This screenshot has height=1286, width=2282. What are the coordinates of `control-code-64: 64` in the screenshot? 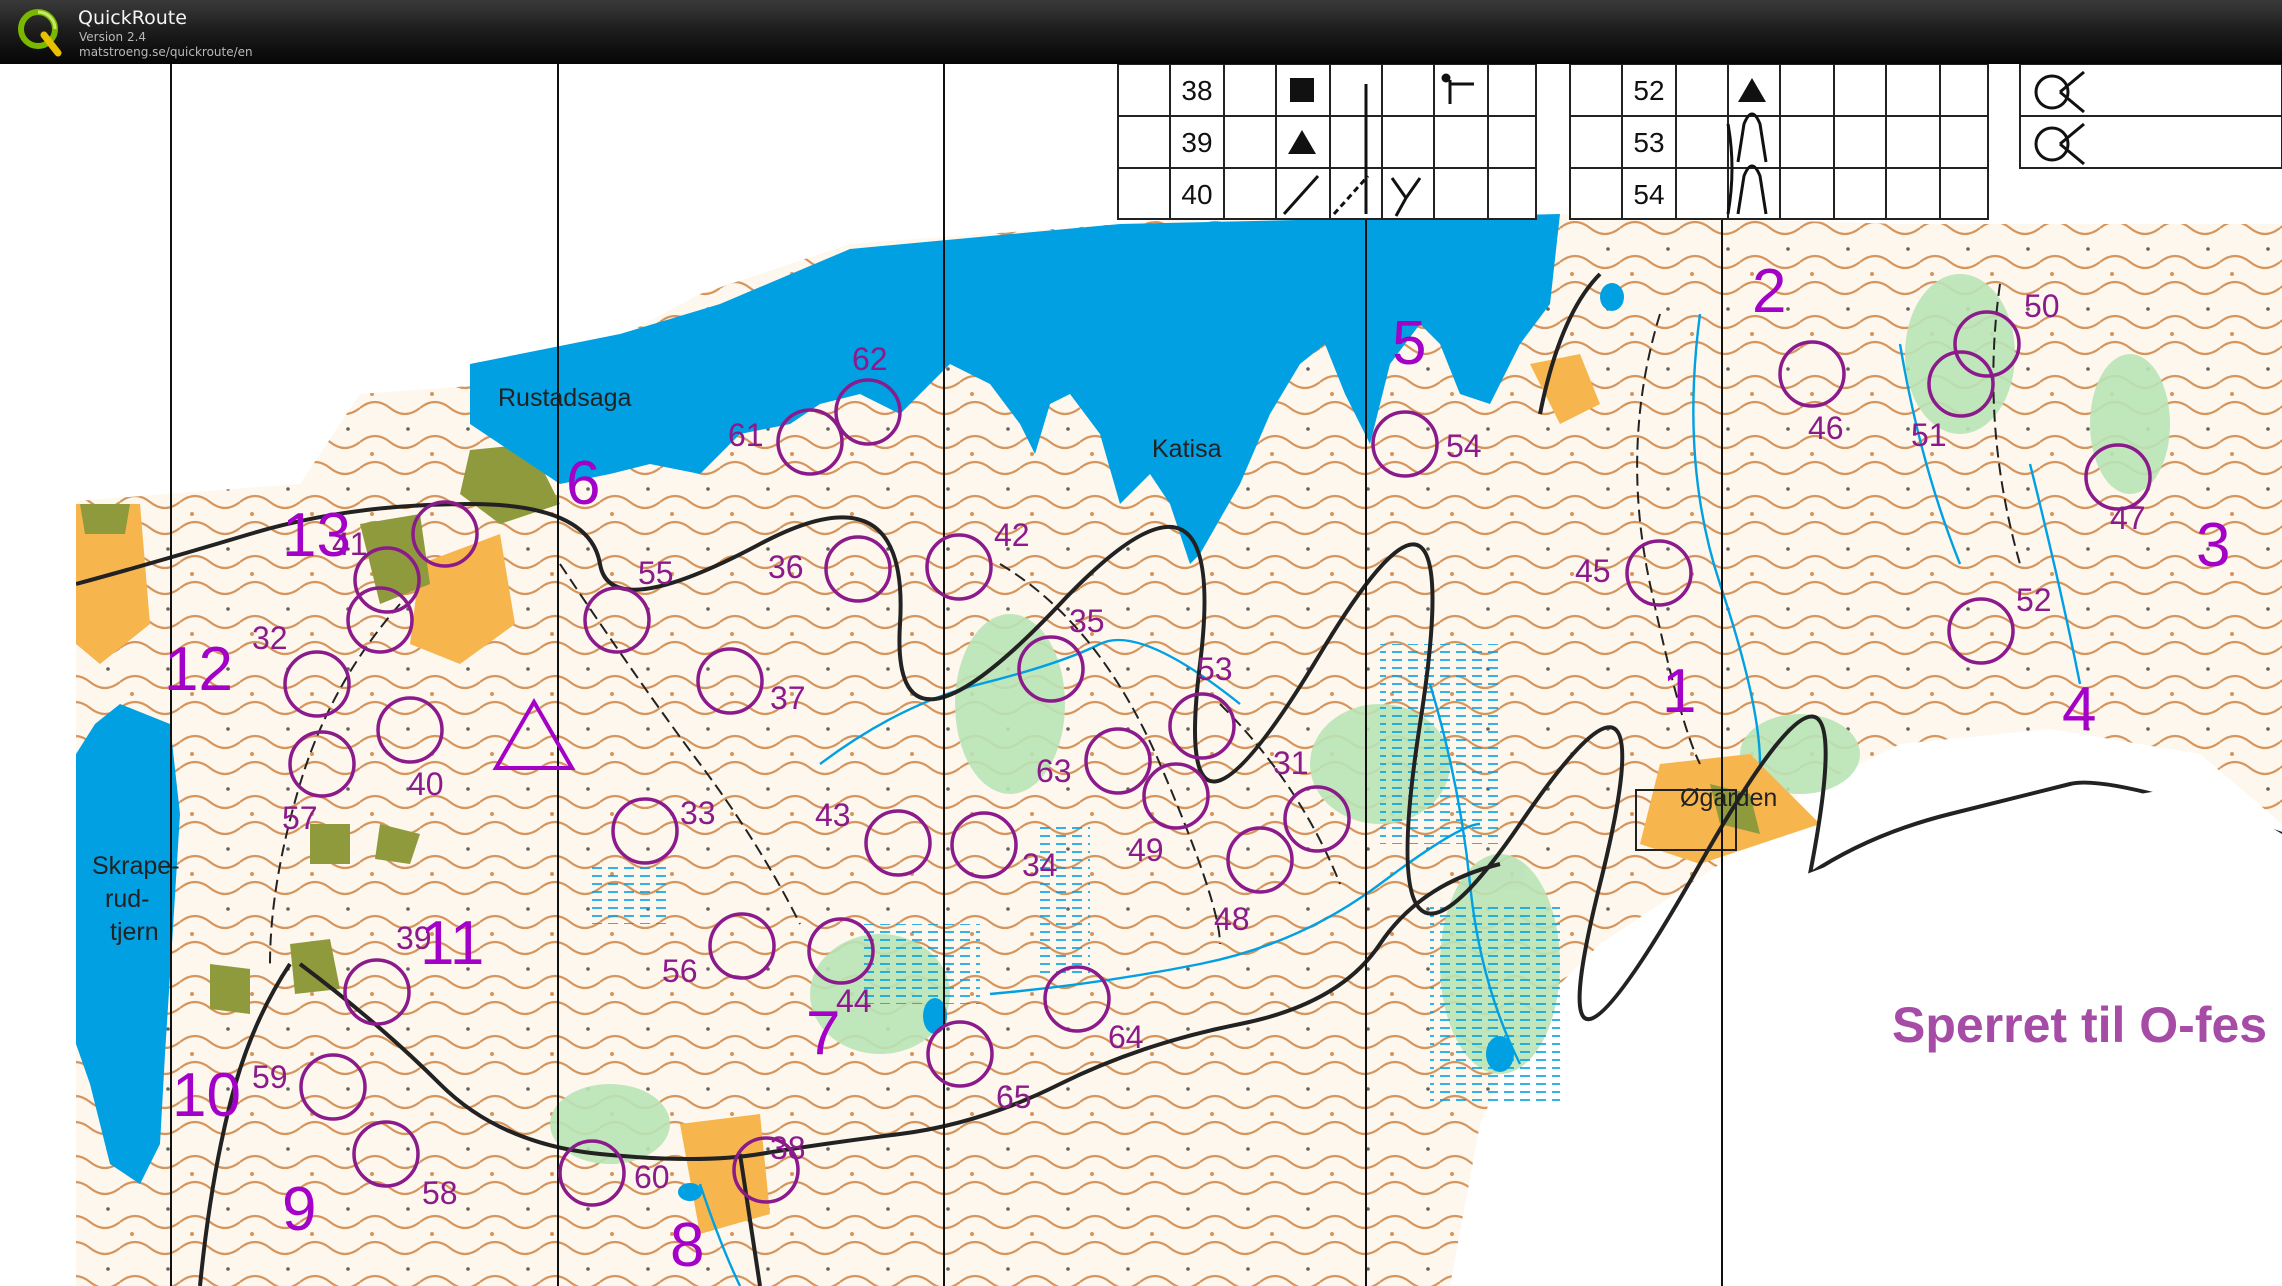 It's located at (1126, 1037).